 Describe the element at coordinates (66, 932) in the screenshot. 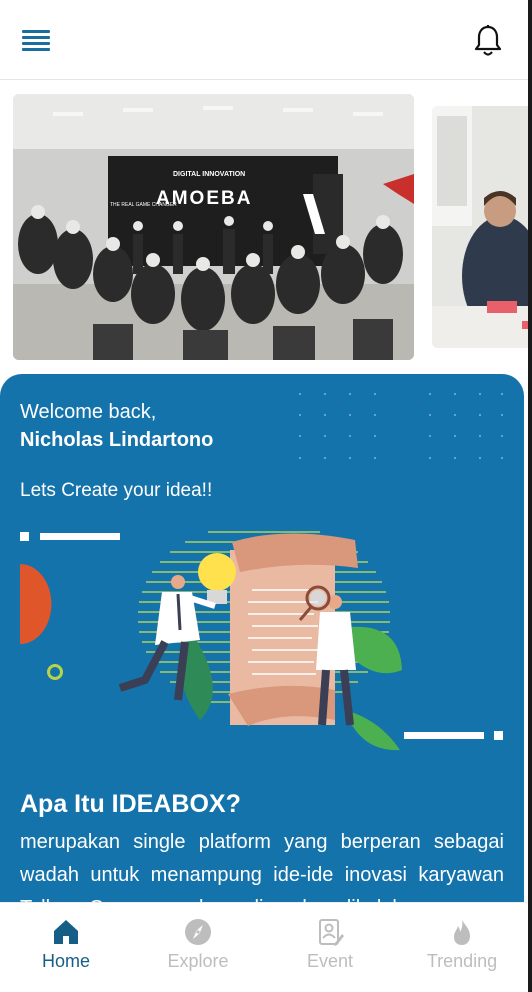

I see `home-icon` at that location.